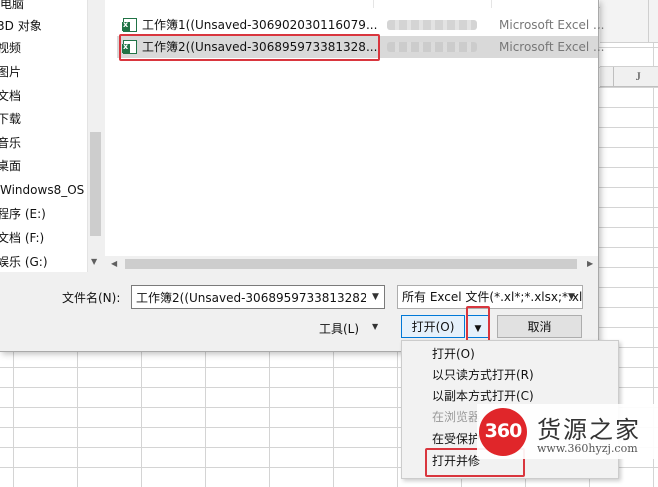 The height and width of the screenshot is (487, 658). Describe the element at coordinates (12, 7) in the screenshot. I see `nav-item-computer: 电脑` at that location.